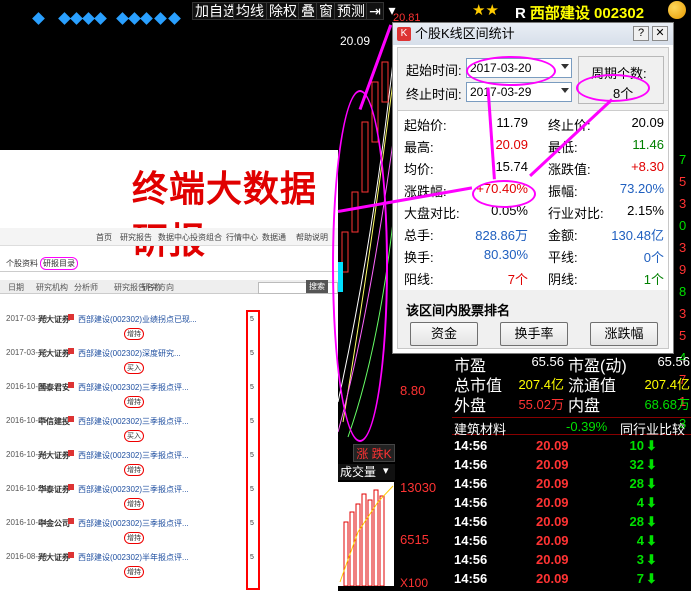  I want to click on report-tabs: 个股资料 研报目录, so click(169, 264).